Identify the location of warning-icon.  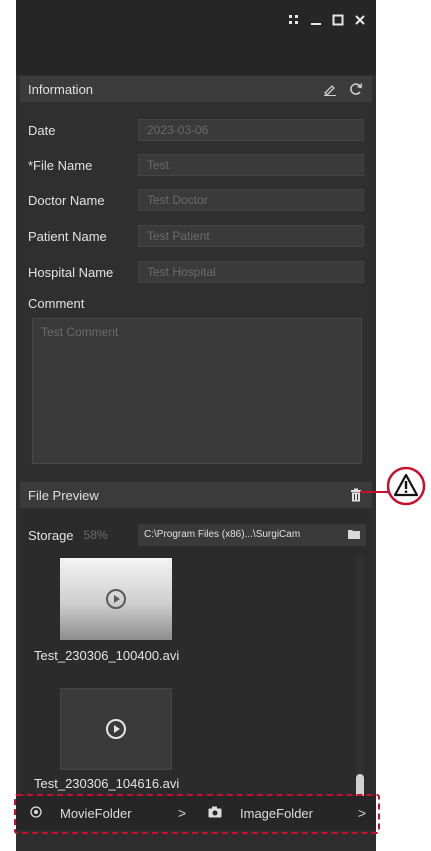
(406, 488).